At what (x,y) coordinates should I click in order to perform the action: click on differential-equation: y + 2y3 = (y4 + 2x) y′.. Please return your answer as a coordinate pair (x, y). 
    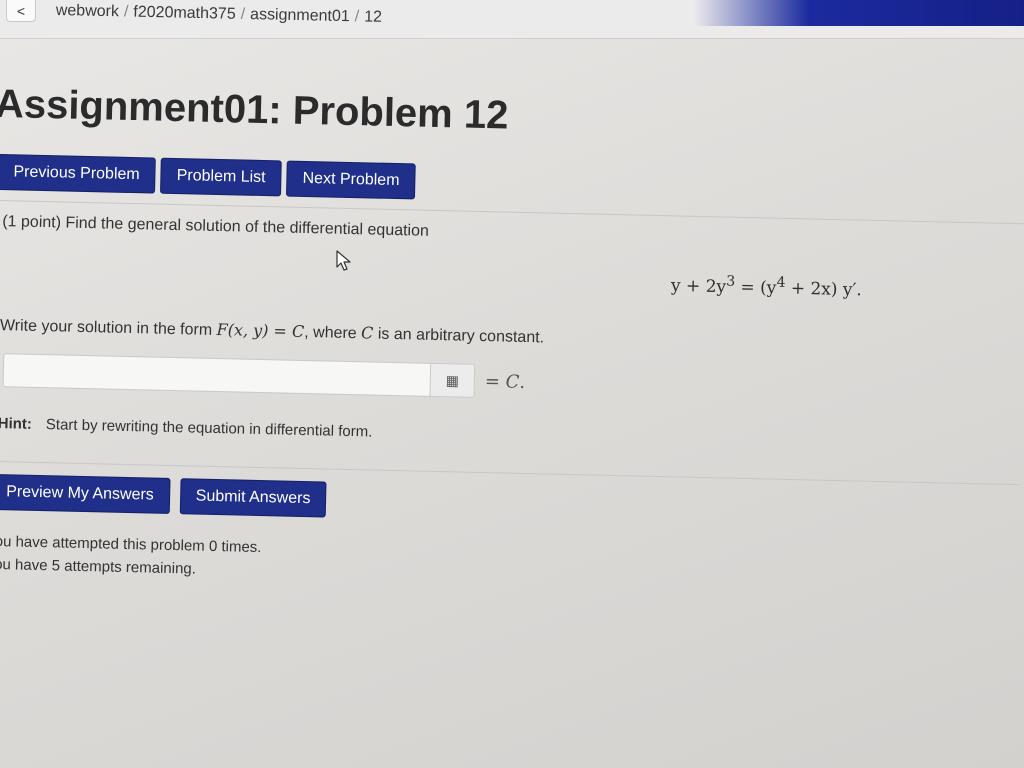
    Looking at the image, I should click on (766, 286).